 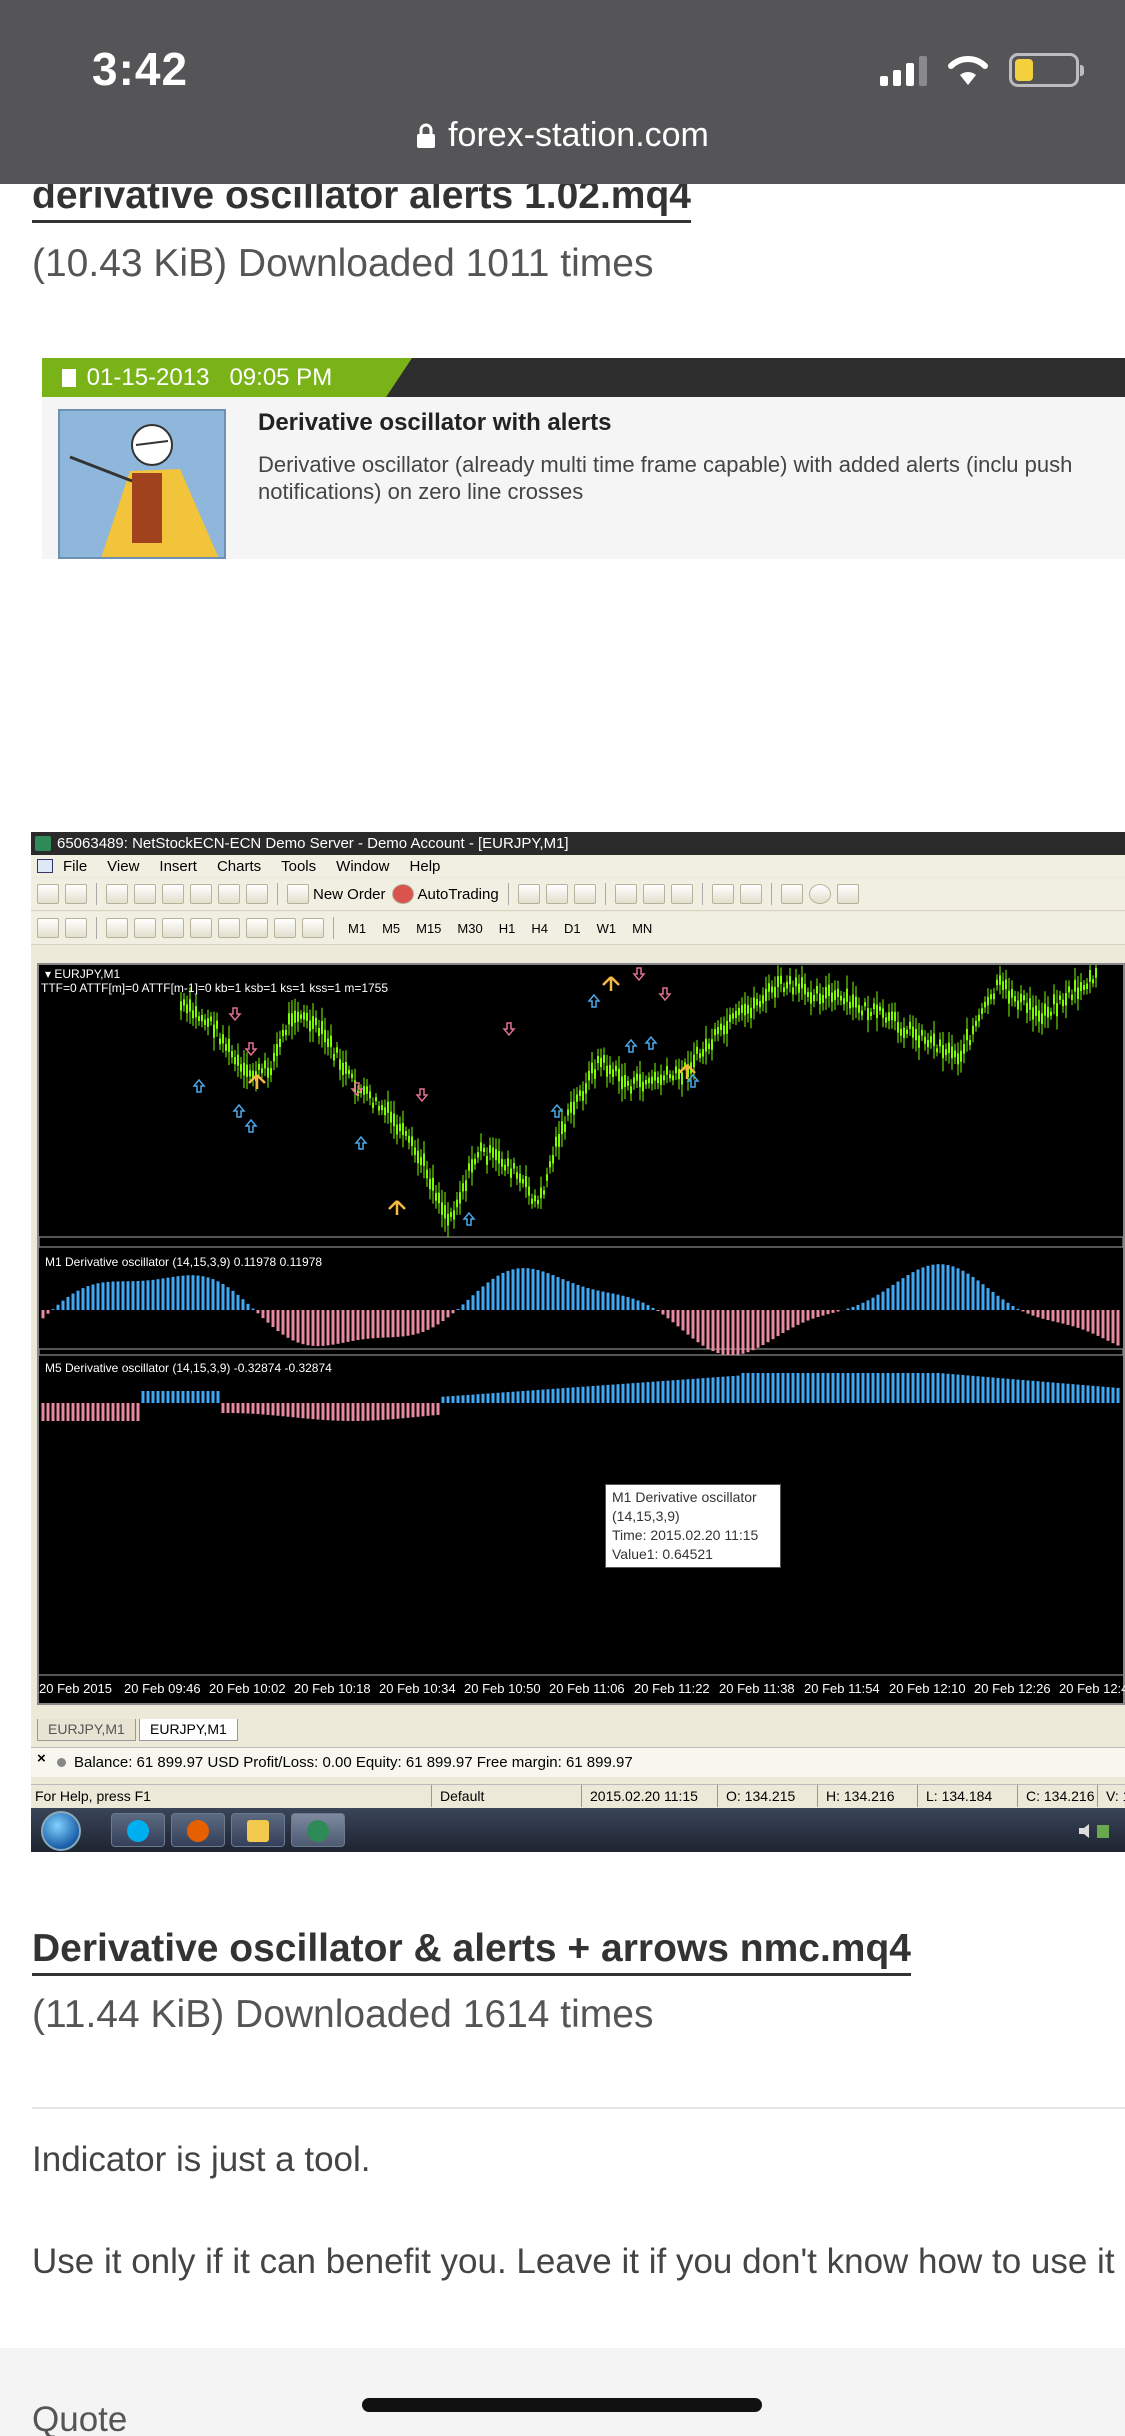 I want to click on timeframe-m5: M5, so click(x=391, y=928).